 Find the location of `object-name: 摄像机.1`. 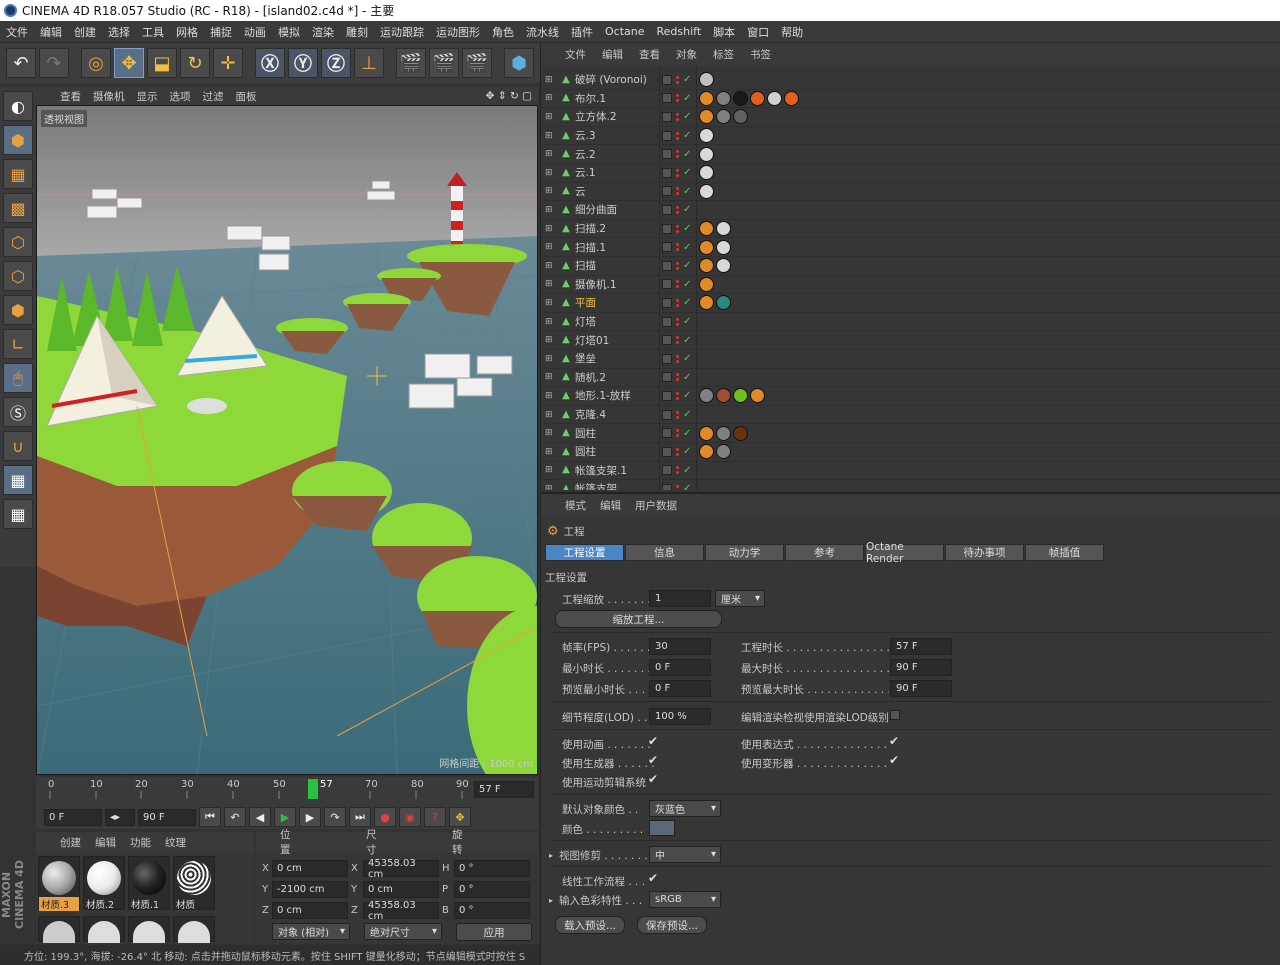

object-name: 摄像机.1 is located at coordinates (596, 284).